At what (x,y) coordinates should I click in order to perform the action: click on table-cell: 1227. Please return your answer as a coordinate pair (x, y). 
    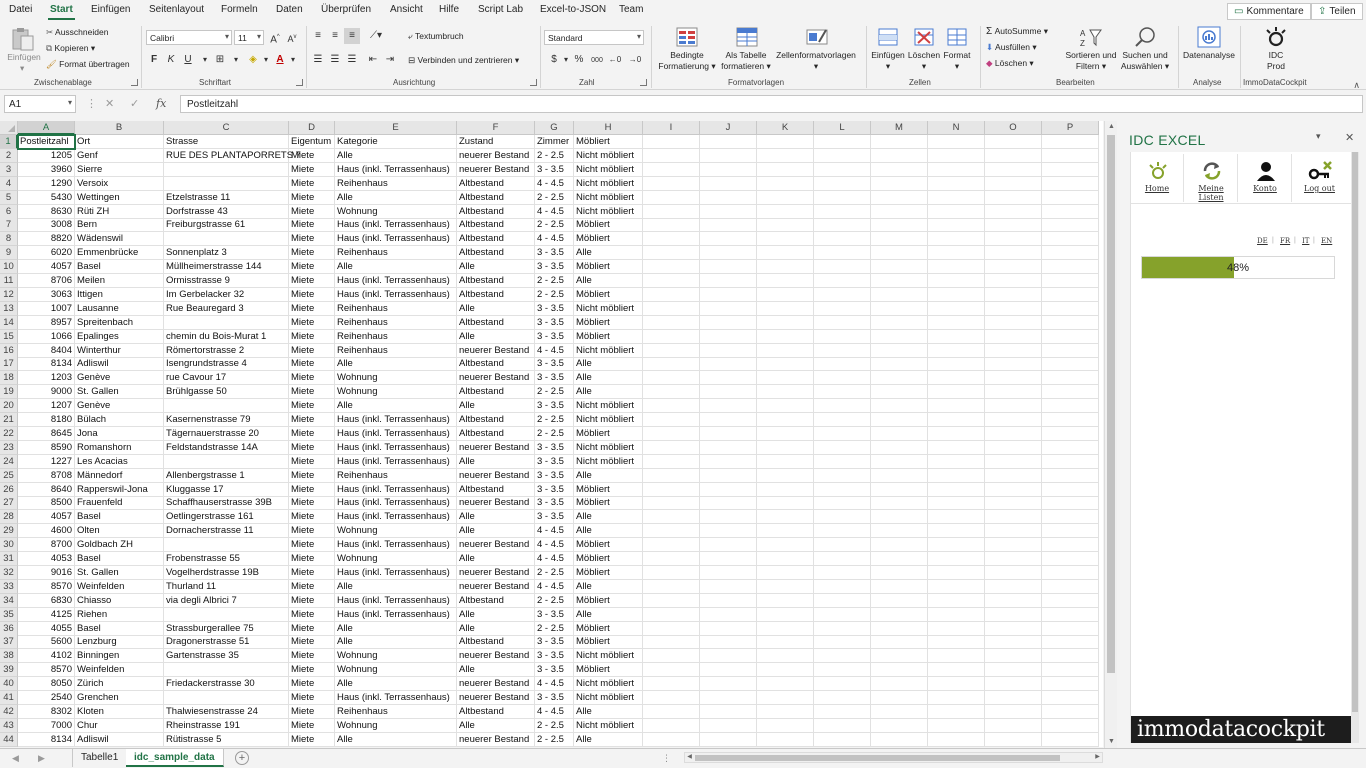
    Looking at the image, I should click on (46, 461).